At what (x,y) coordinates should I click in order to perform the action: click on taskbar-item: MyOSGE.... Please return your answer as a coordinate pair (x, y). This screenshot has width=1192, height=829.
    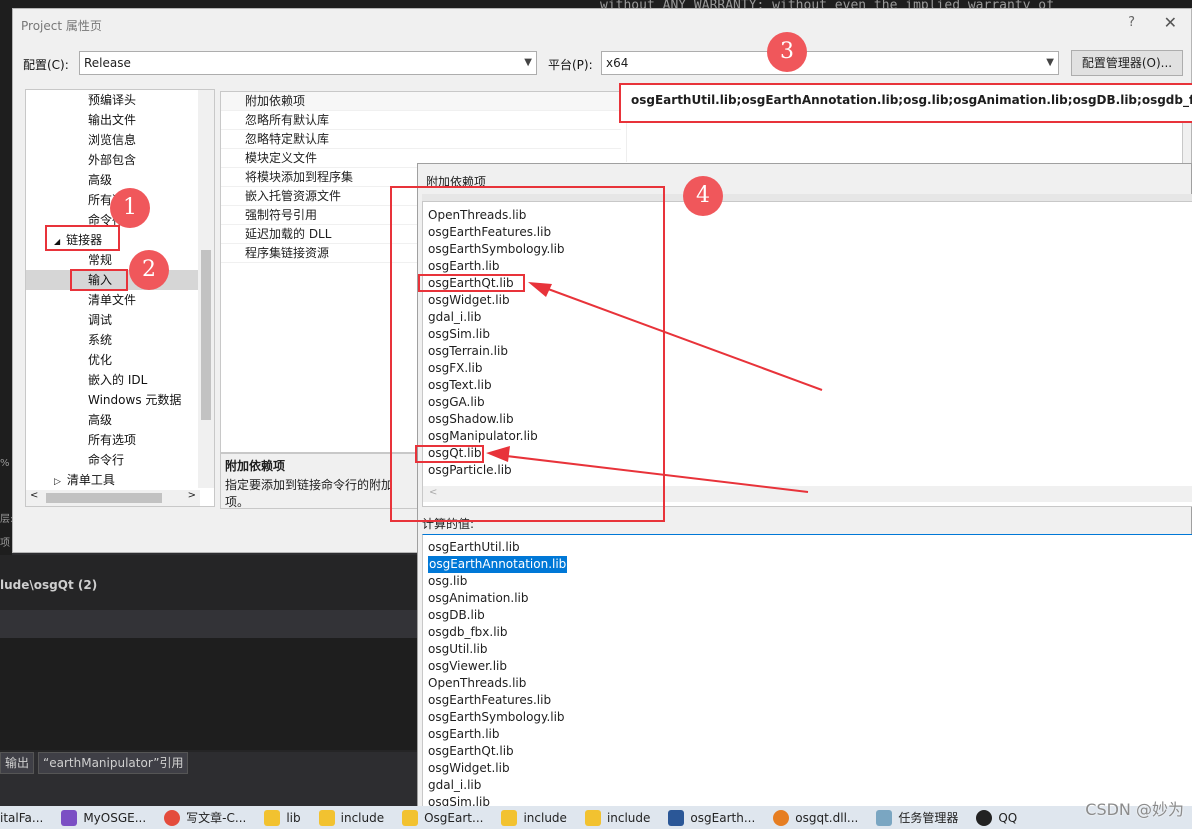
    Looking at the image, I should click on (104, 817).